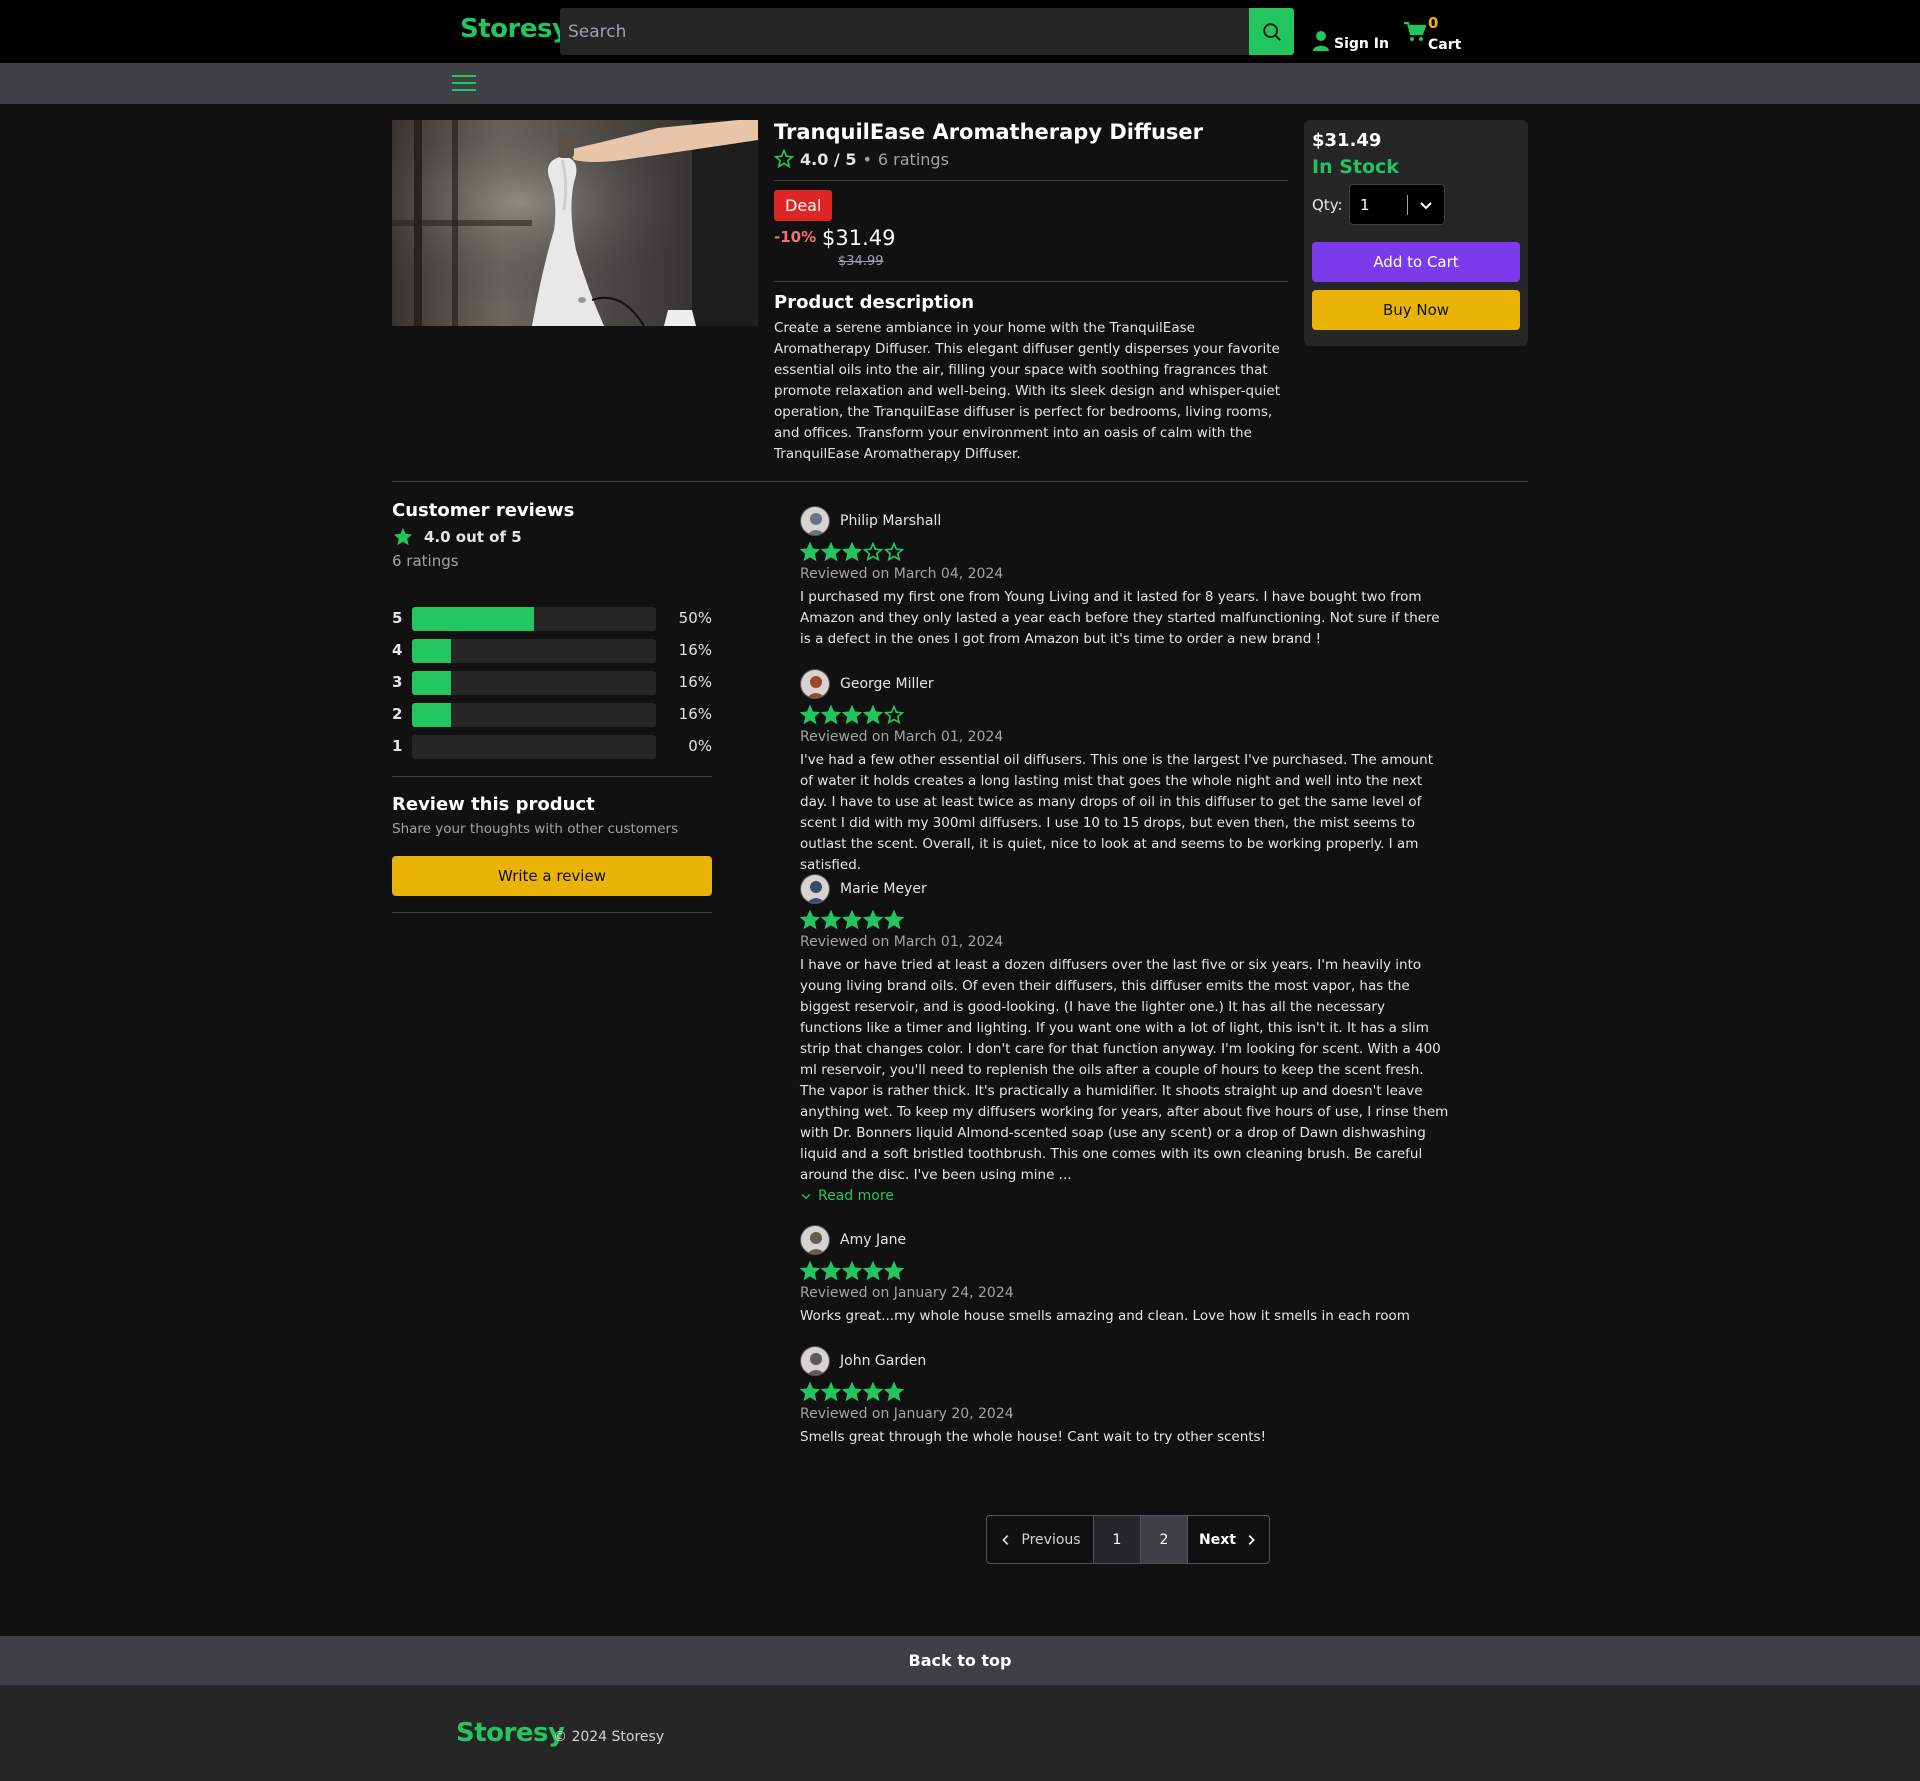 This screenshot has width=1920, height=1781. I want to click on rating-bar-row: 1 0%, so click(552, 747).